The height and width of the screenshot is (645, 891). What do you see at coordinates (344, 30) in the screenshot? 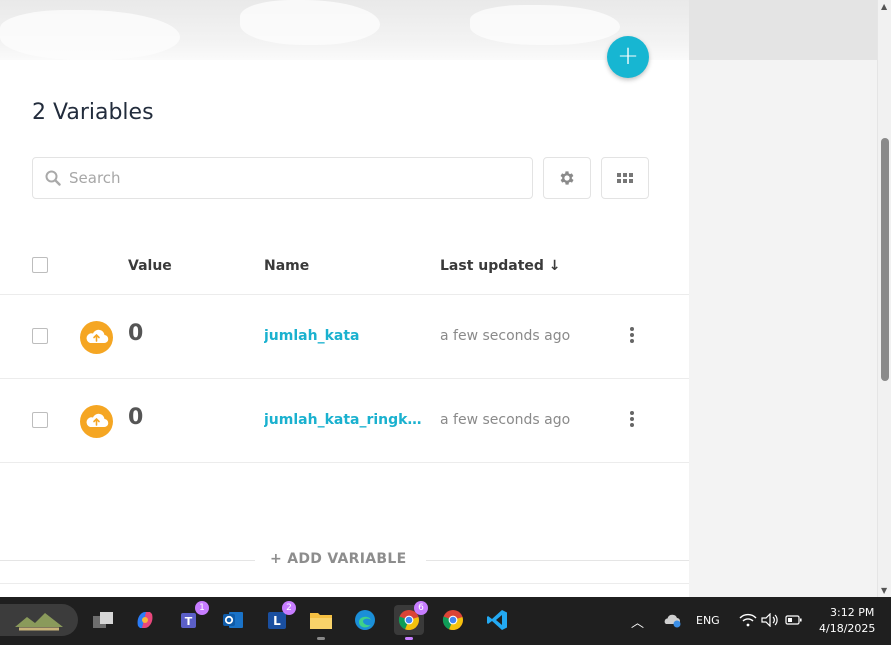
I see `header-map-background` at bounding box center [344, 30].